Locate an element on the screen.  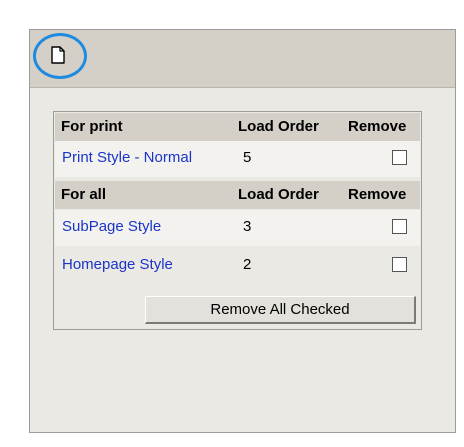
load-order-value: 2 is located at coordinates (247, 264).